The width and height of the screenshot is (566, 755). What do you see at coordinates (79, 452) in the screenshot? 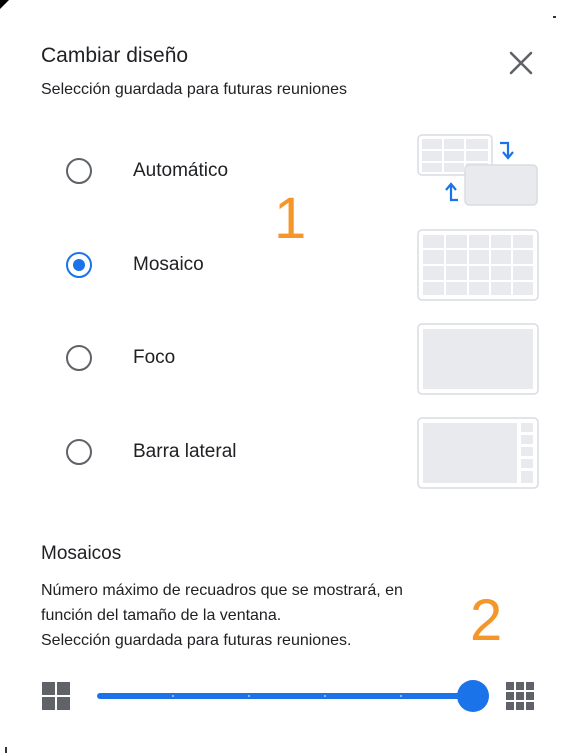
I see `radio-barra-lateral` at bounding box center [79, 452].